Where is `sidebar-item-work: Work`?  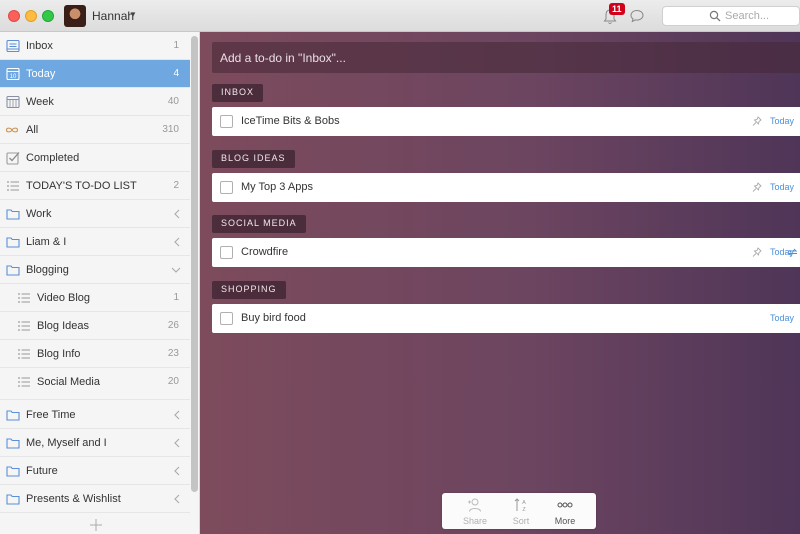
sidebar-item-work: Work is located at coordinates (95, 214).